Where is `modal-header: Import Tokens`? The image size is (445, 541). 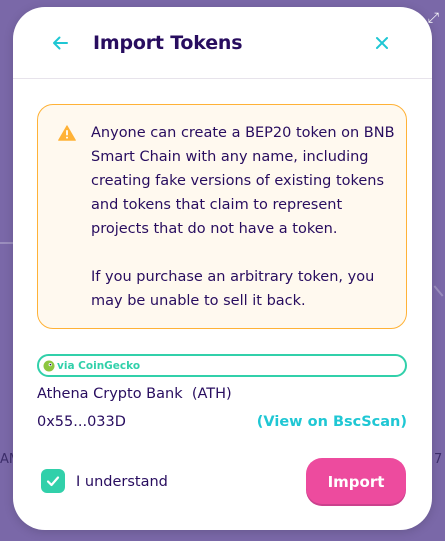
modal-header: Import Tokens is located at coordinates (222, 43).